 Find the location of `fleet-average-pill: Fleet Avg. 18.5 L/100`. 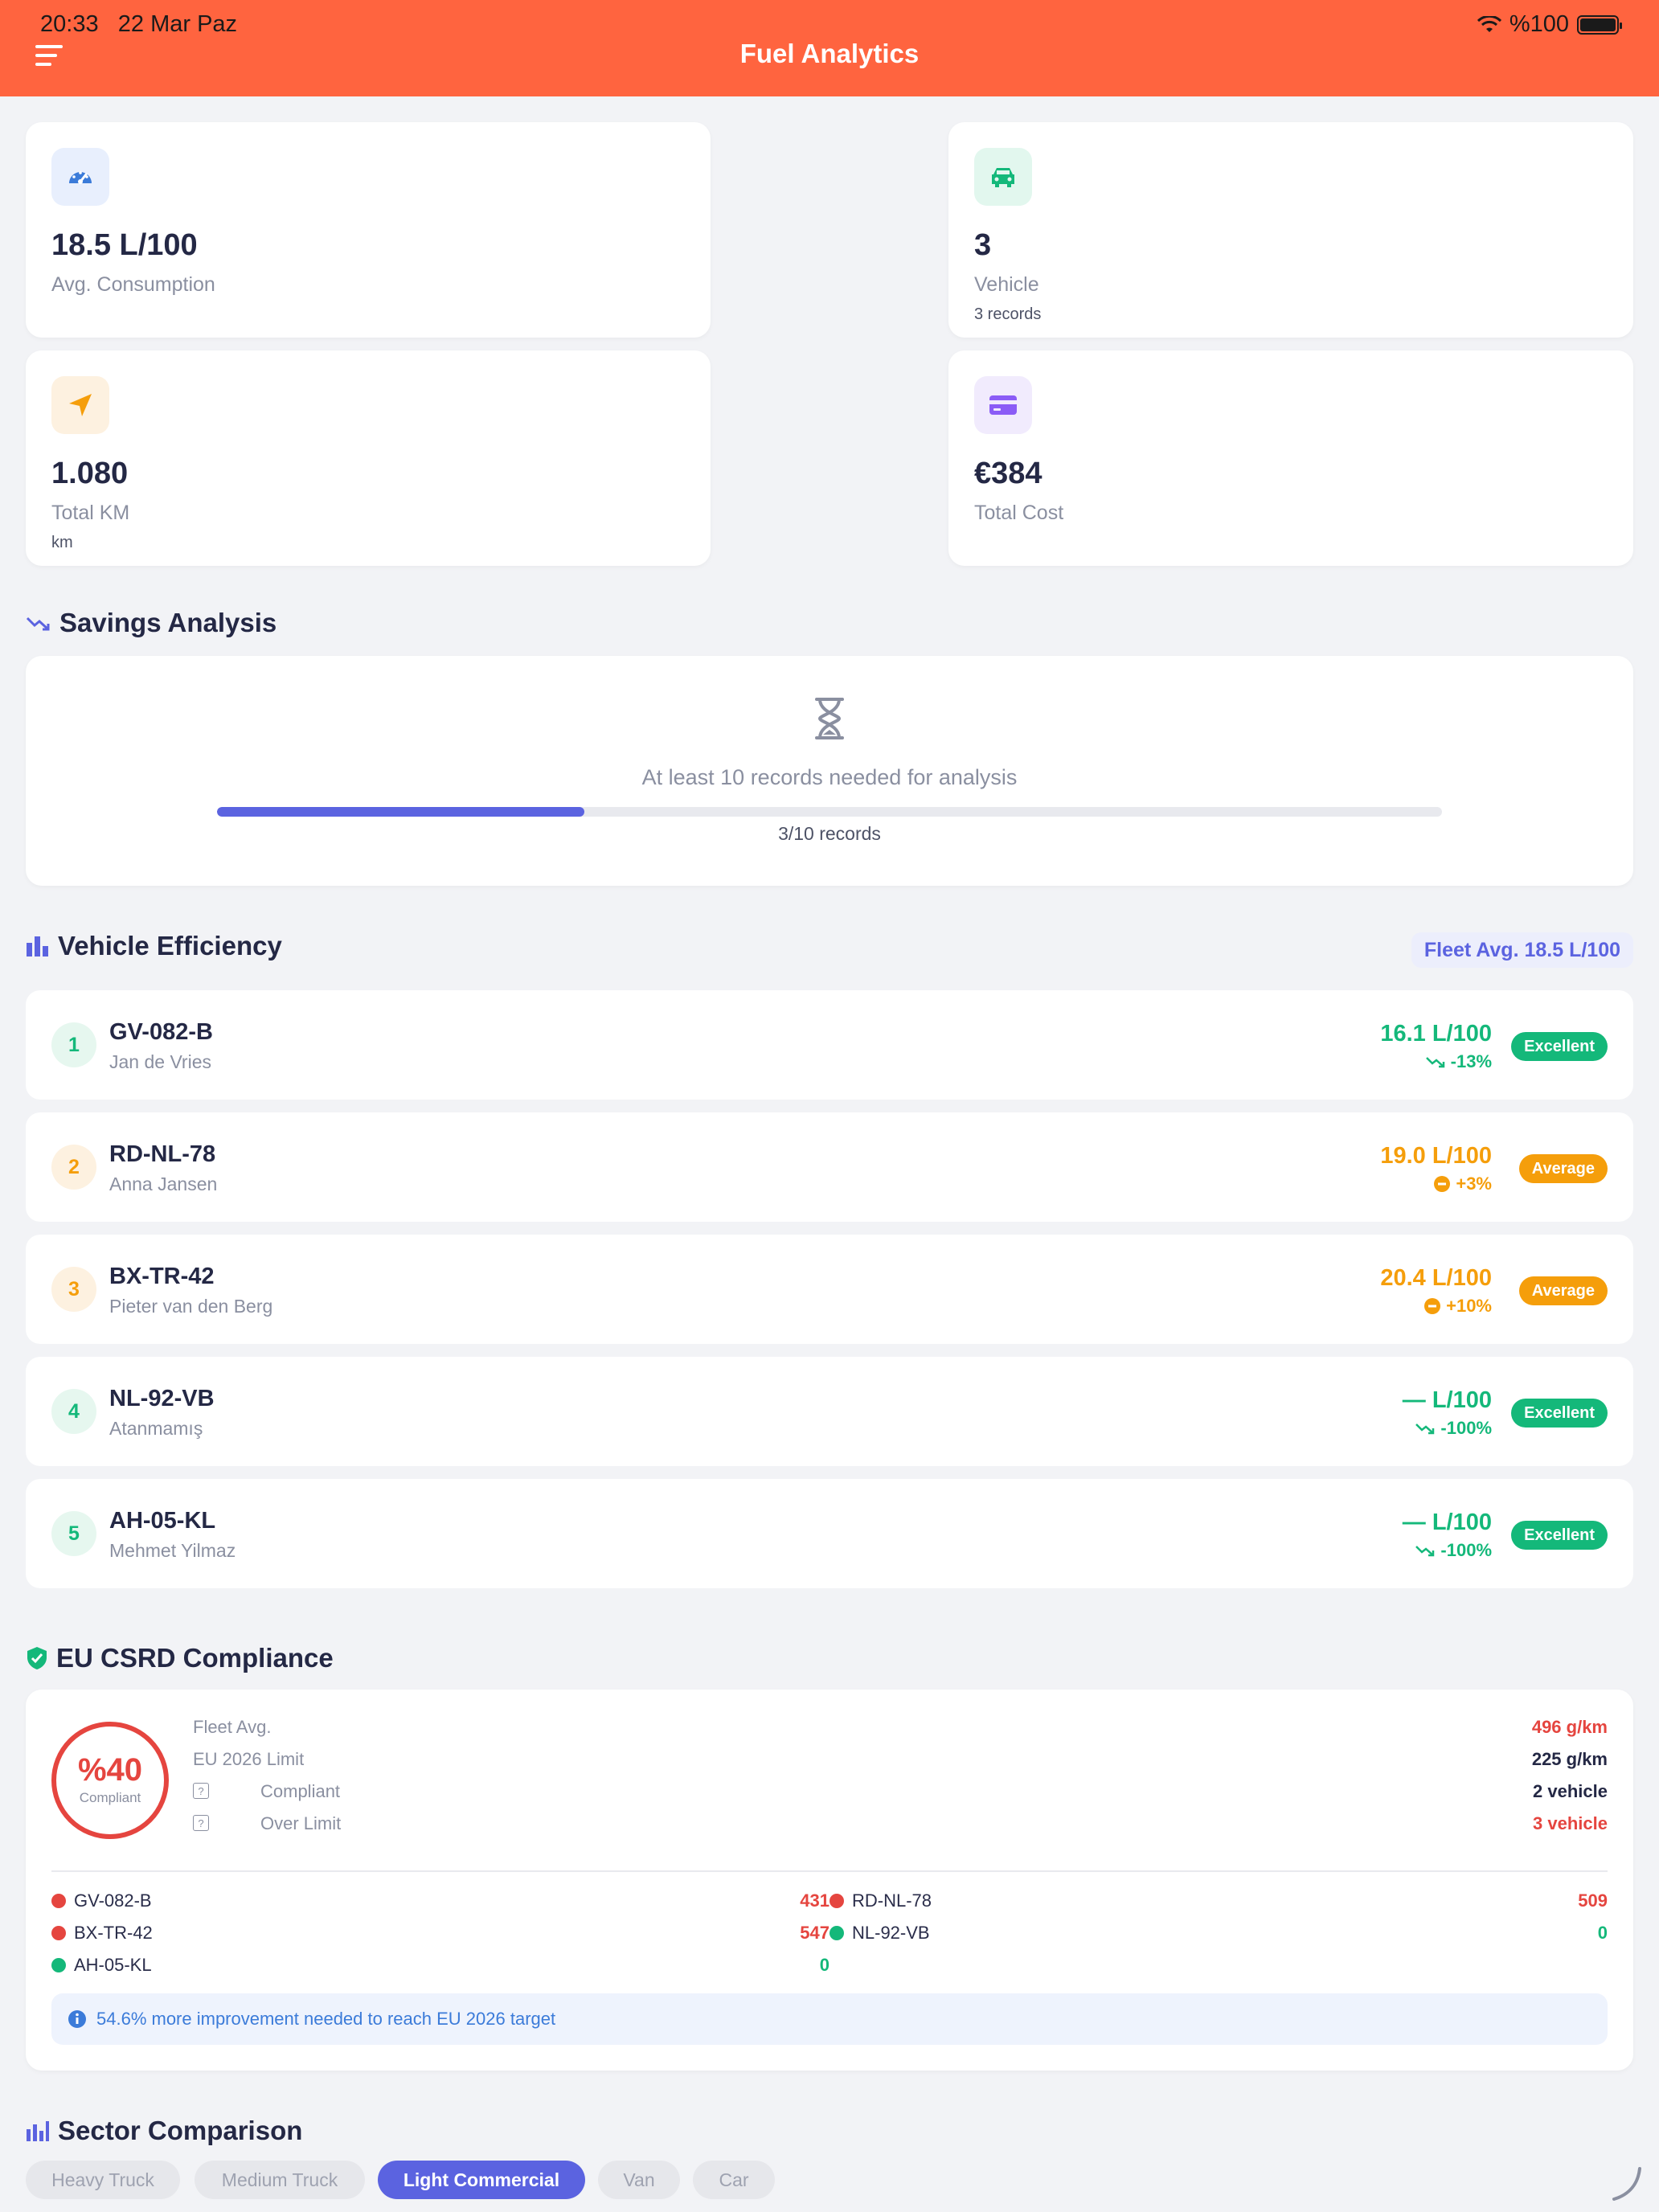

fleet-average-pill: Fleet Avg. 18.5 L/100 is located at coordinates (1522, 950).